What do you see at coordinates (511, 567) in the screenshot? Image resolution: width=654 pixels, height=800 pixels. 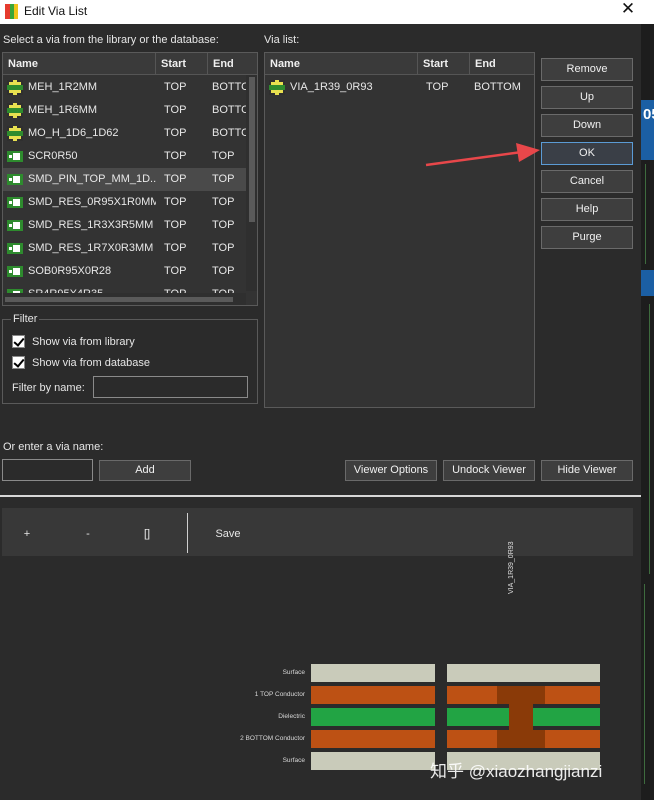 I see `viewer-via-name: VIA_1R39_0R93` at bounding box center [511, 567].